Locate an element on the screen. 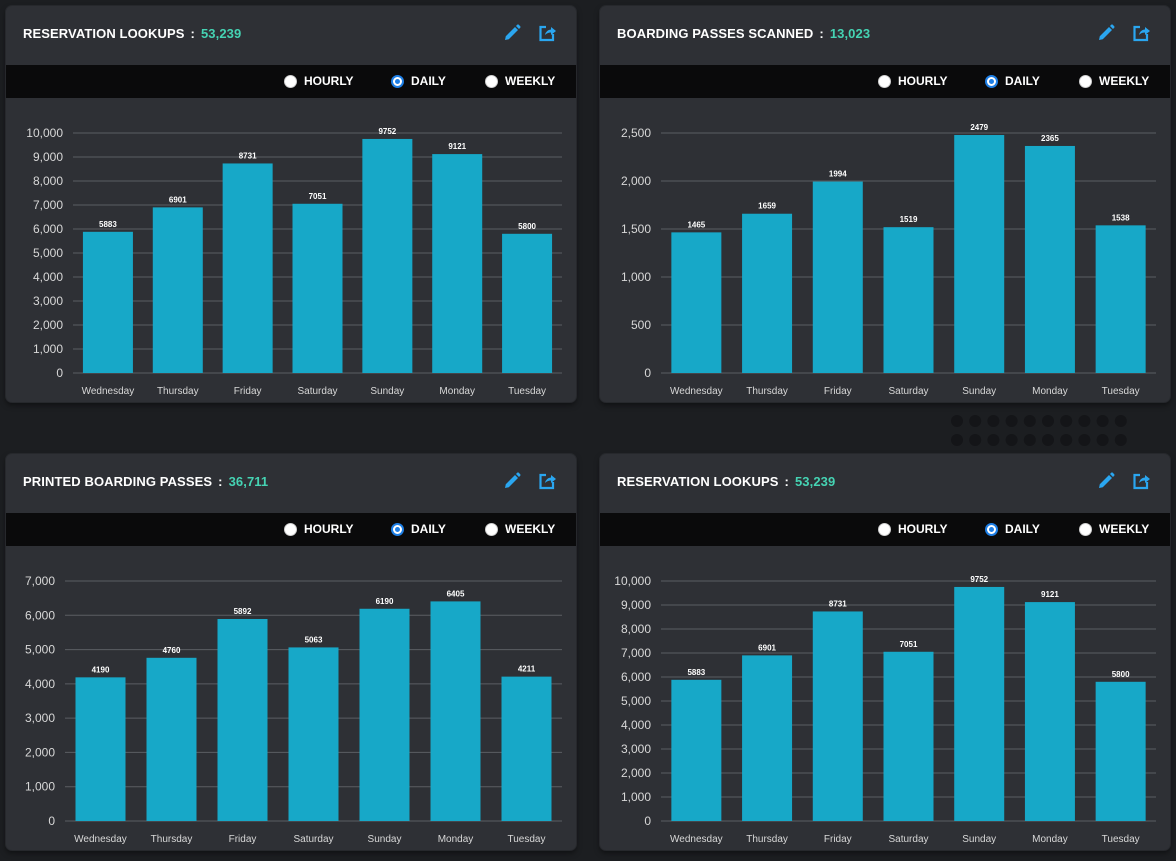 This screenshot has height=861, width=1176. x-tick-label: Thursday is located at coordinates (178, 391).